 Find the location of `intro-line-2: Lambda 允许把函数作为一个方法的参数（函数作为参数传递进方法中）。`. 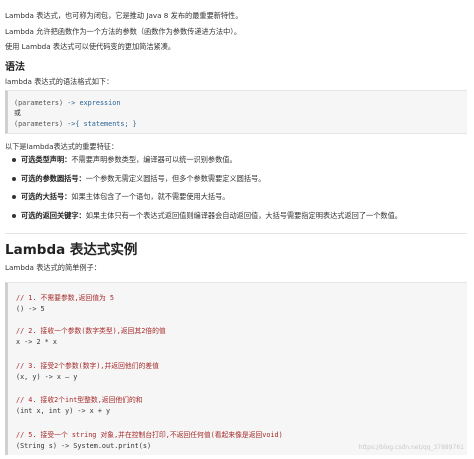

intro-line-2: Lambda 允许把函数作为一个方法的参数（函数作为参数传递进方法中）。 is located at coordinates (123, 31).